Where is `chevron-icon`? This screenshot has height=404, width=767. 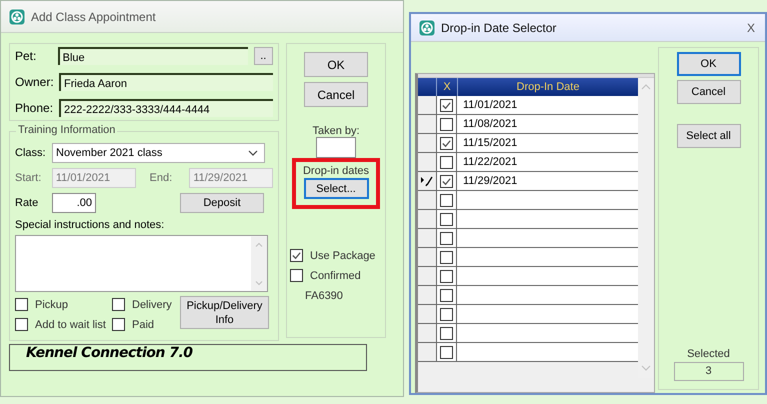 chevron-icon is located at coordinates (253, 153).